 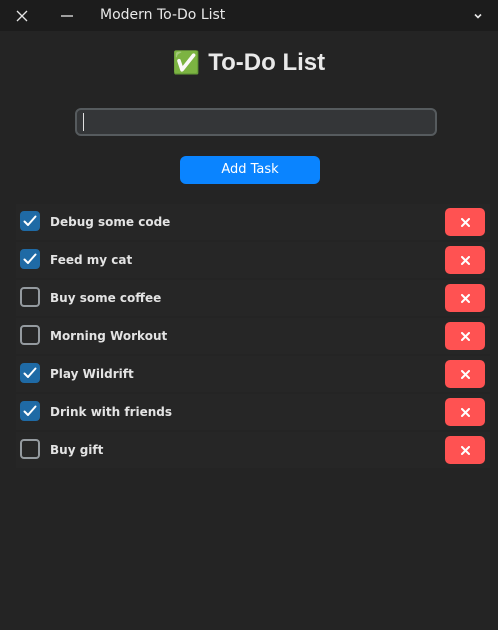 What do you see at coordinates (253, 298) in the screenshot?
I see `task-row: Buy some coffee` at bounding box center [253, 298].